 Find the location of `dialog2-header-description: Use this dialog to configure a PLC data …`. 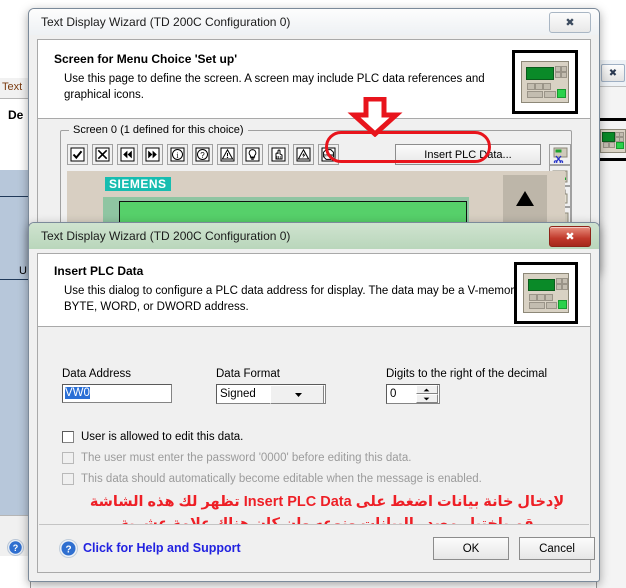

dialog2-header-description: Use this dialog to configure a PLC data … is located at coordinates (292, 299).